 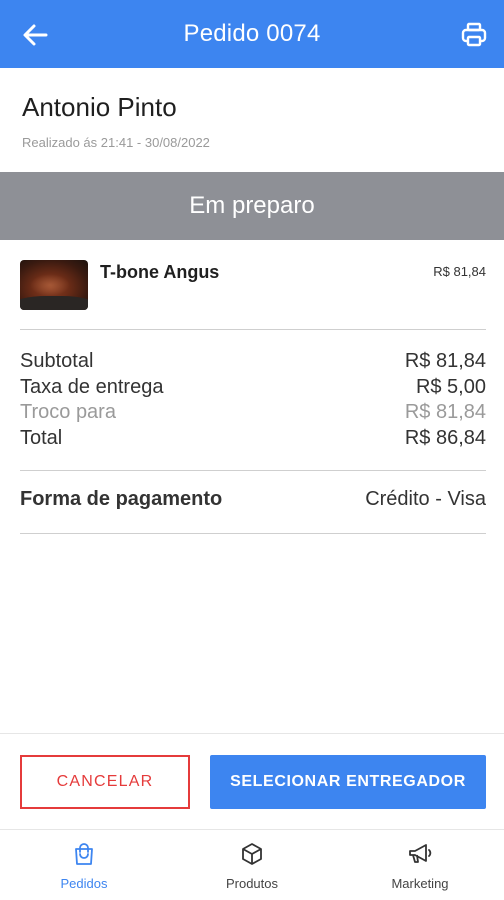 I want to click on tab-label: Pedidos, so click(x=84, y=883).